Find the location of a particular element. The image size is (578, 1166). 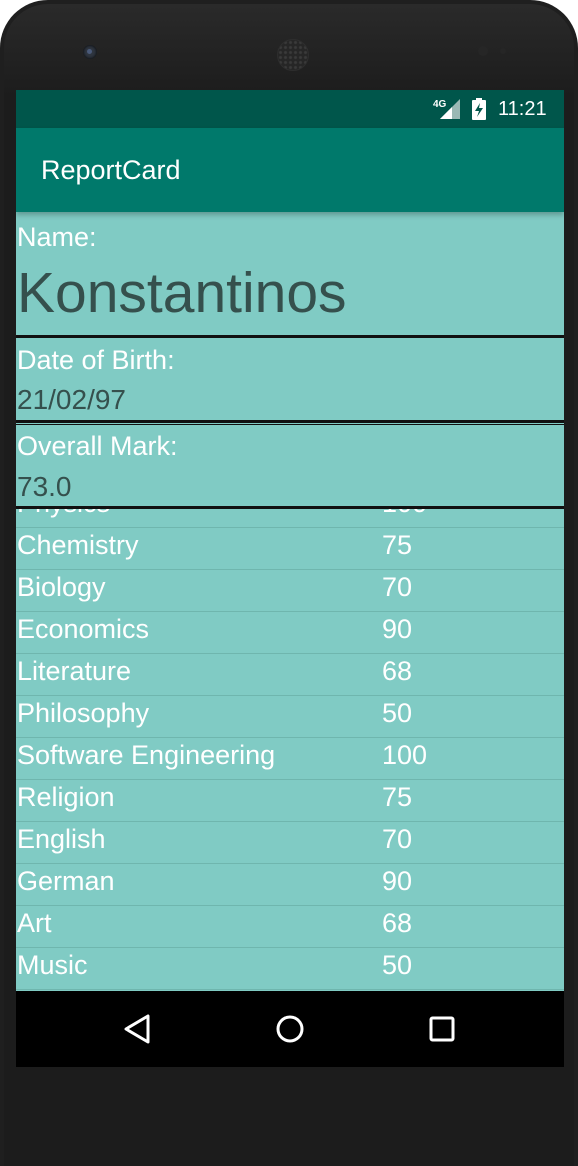

subject-name: Chemistry is located at coordinates (78, 545).